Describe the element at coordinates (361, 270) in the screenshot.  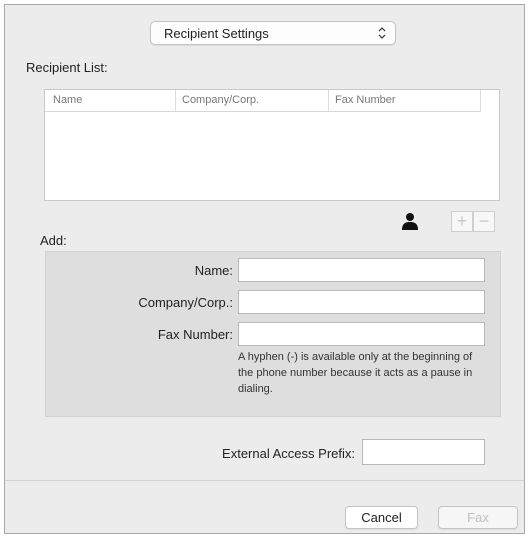
I see `name-field` at that location.